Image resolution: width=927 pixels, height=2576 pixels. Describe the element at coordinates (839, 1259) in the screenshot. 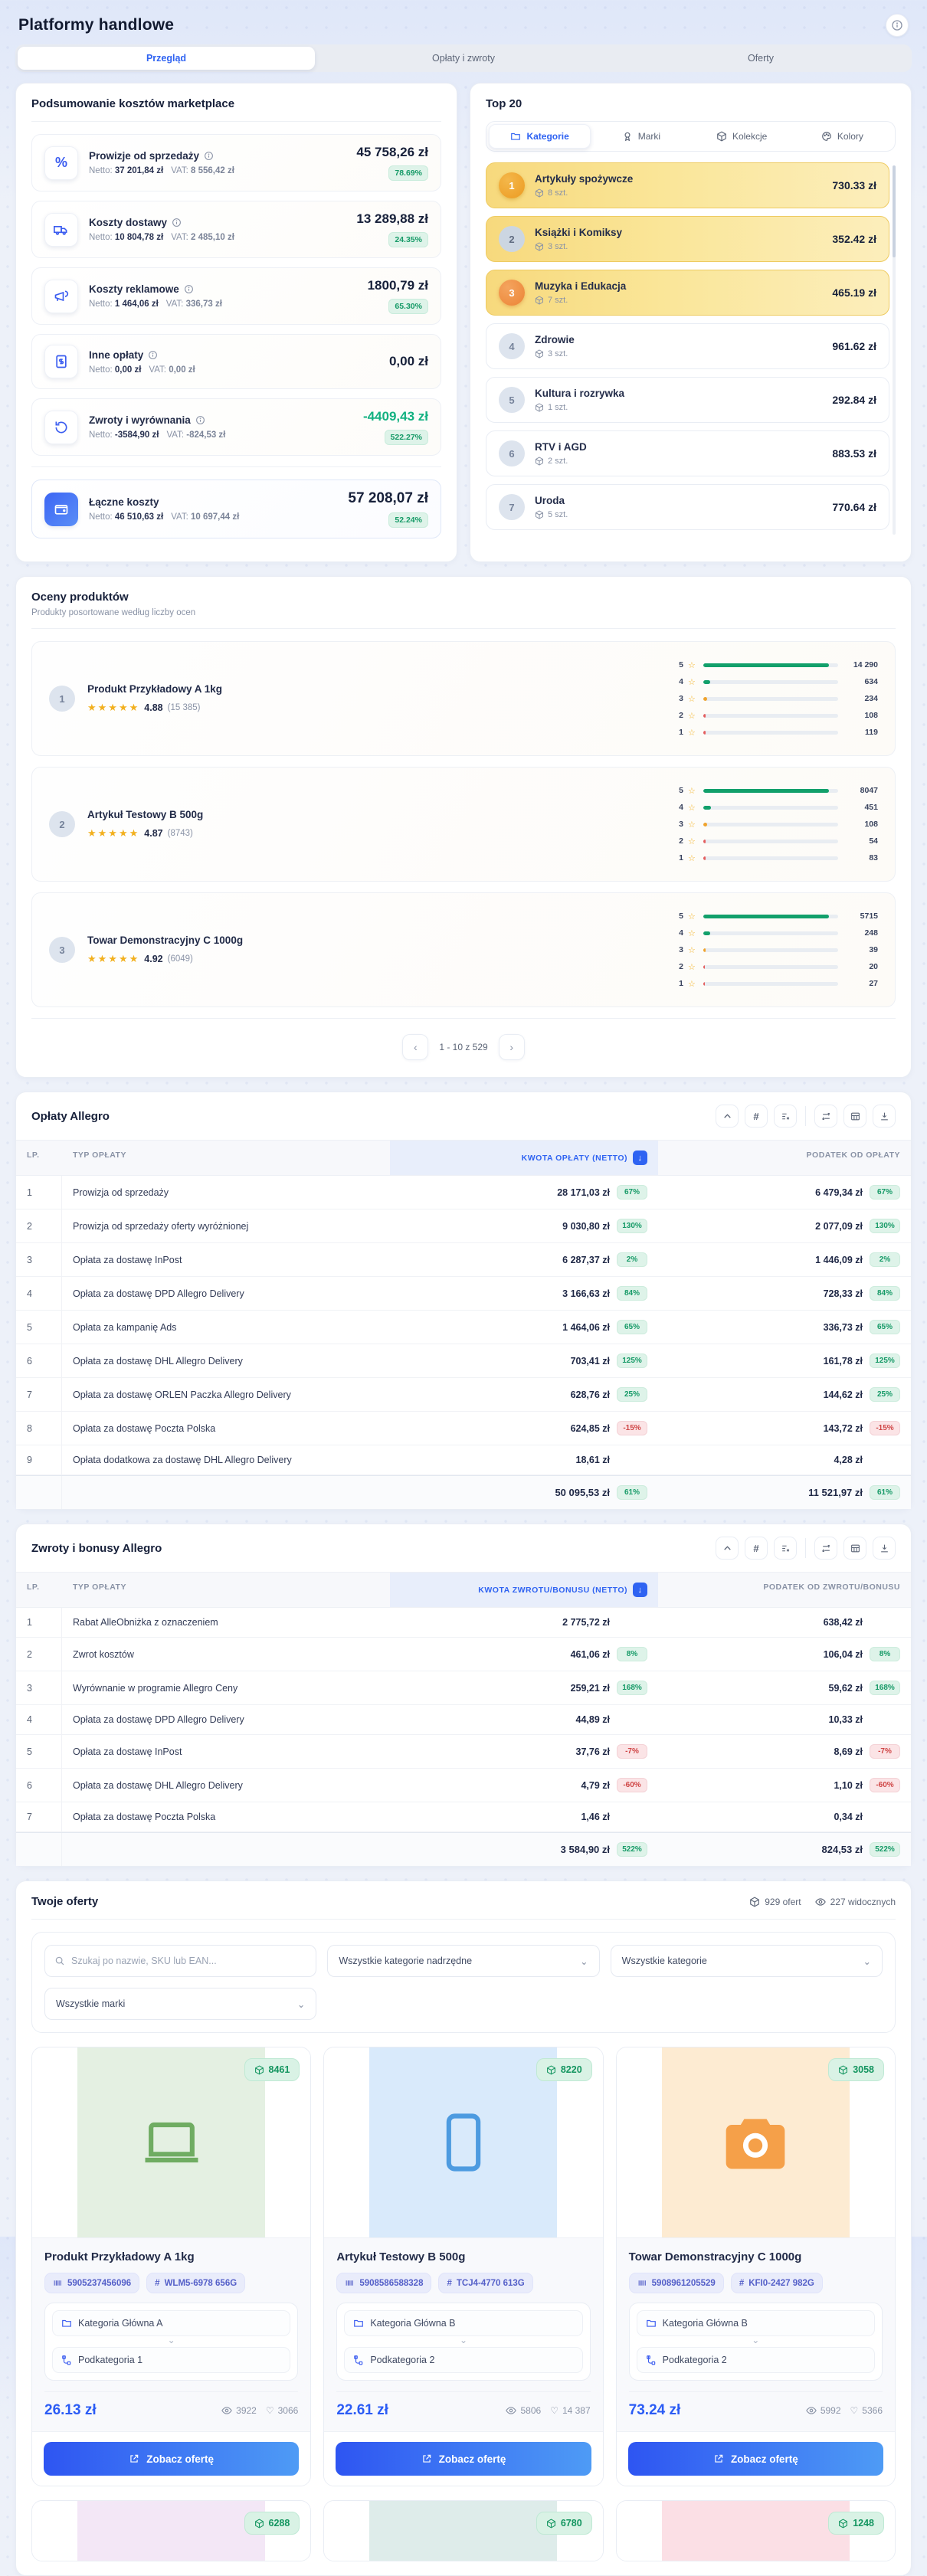

I see `fee-tax: 1 446,09 zł` at that location.